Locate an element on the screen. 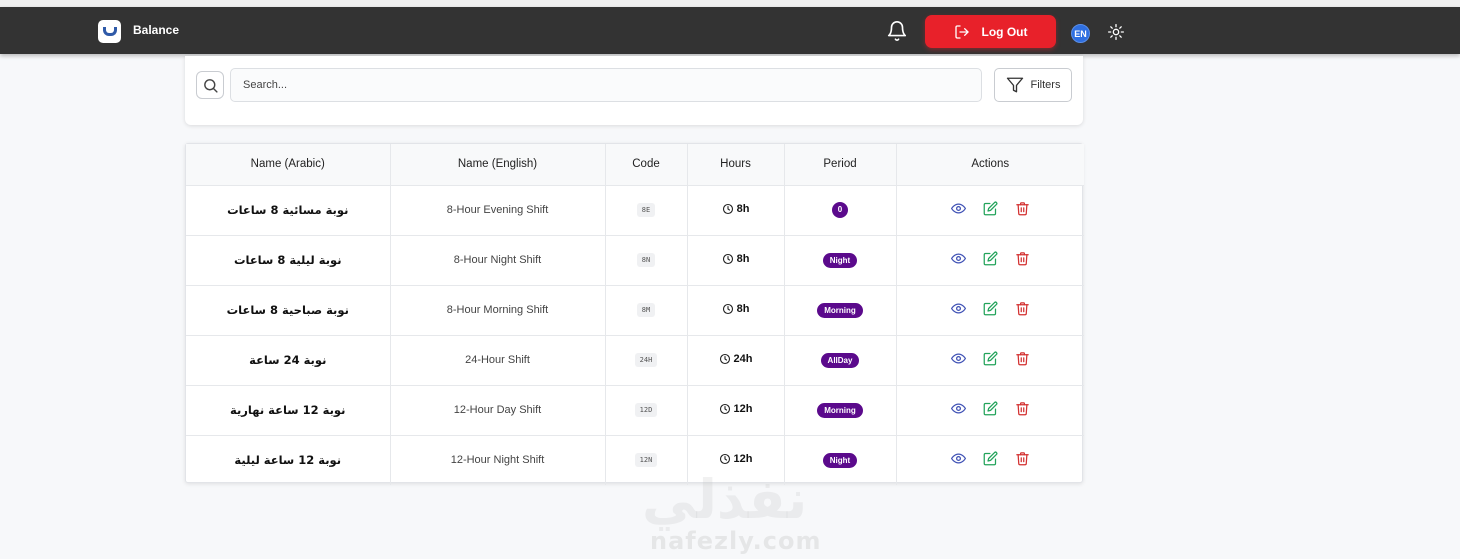  app-logo is located at coordinates (109, 31).